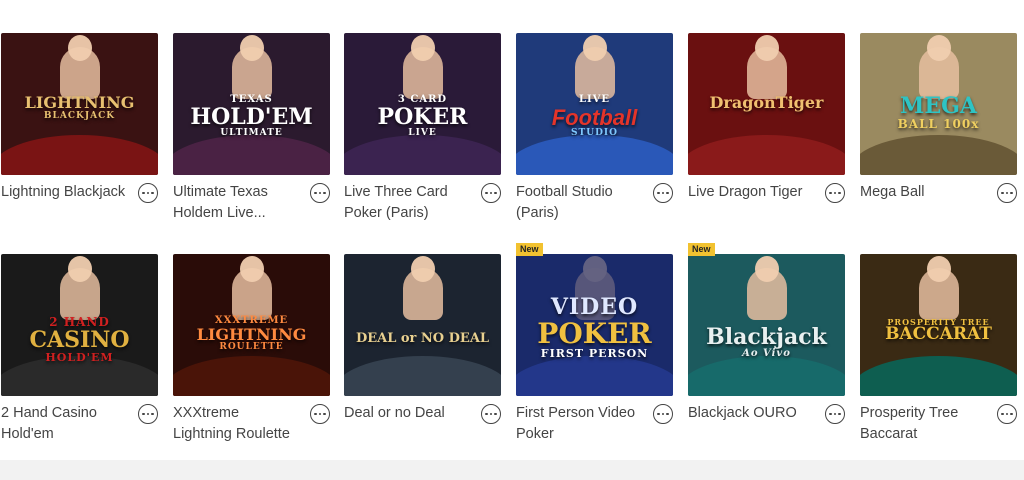 The width and height of the screenshot is (1024, 480). Describe the element at coordinates (406, 203) in the screenshot. I see `game-title: Live Three Card Poker (Paris)` at that location.